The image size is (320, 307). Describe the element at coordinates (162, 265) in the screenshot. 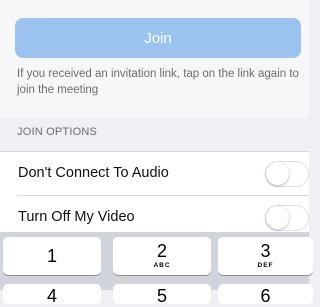

I see `key-letters: ABC` at that location.